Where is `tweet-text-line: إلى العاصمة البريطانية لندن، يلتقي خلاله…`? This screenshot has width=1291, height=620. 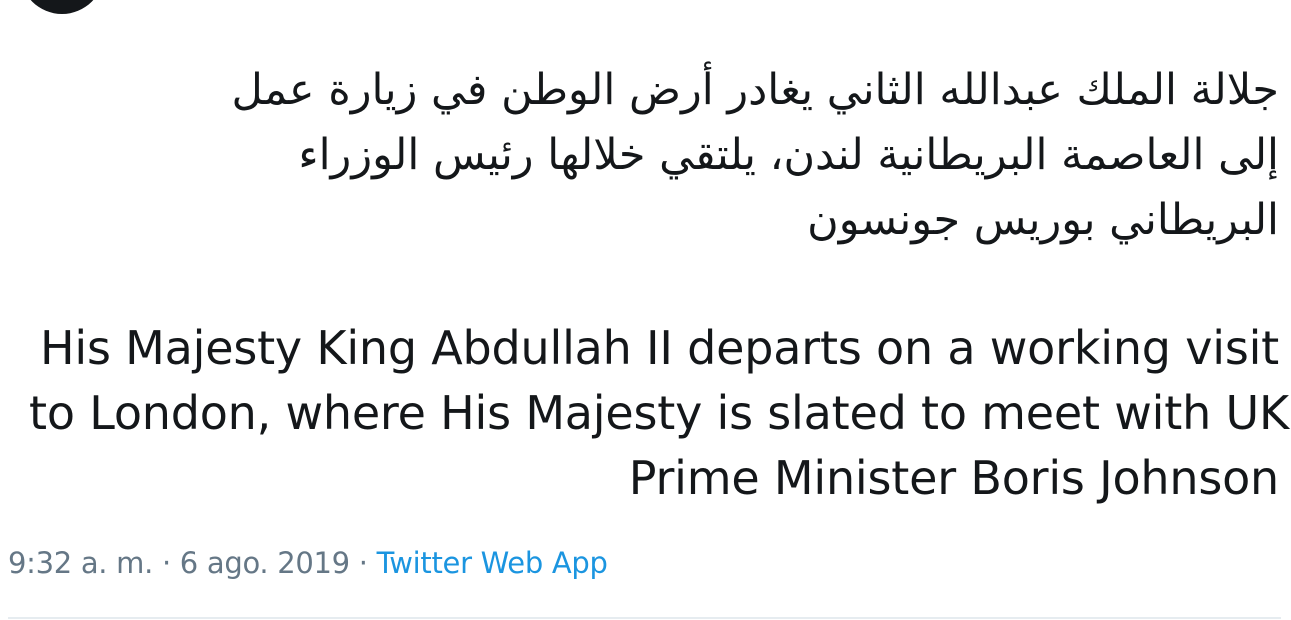
tweet-text-line: إلى العاصمة البريطانية لندن، يلتقي خلاله… is located at coordinates (788, 155).